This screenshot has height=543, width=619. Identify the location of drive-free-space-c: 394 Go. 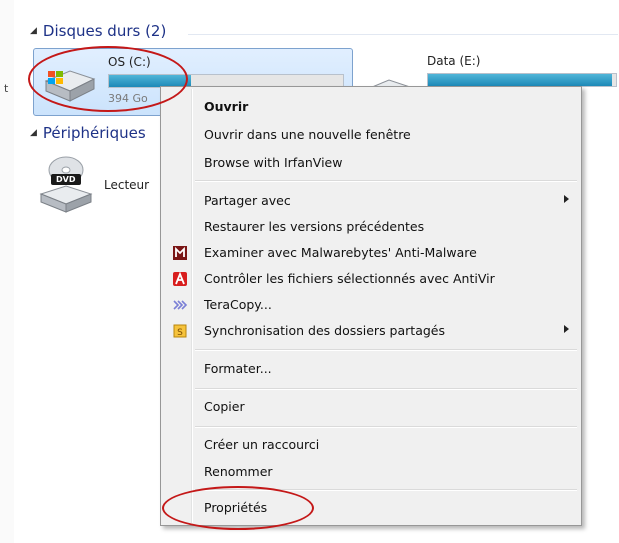
(128, 98).